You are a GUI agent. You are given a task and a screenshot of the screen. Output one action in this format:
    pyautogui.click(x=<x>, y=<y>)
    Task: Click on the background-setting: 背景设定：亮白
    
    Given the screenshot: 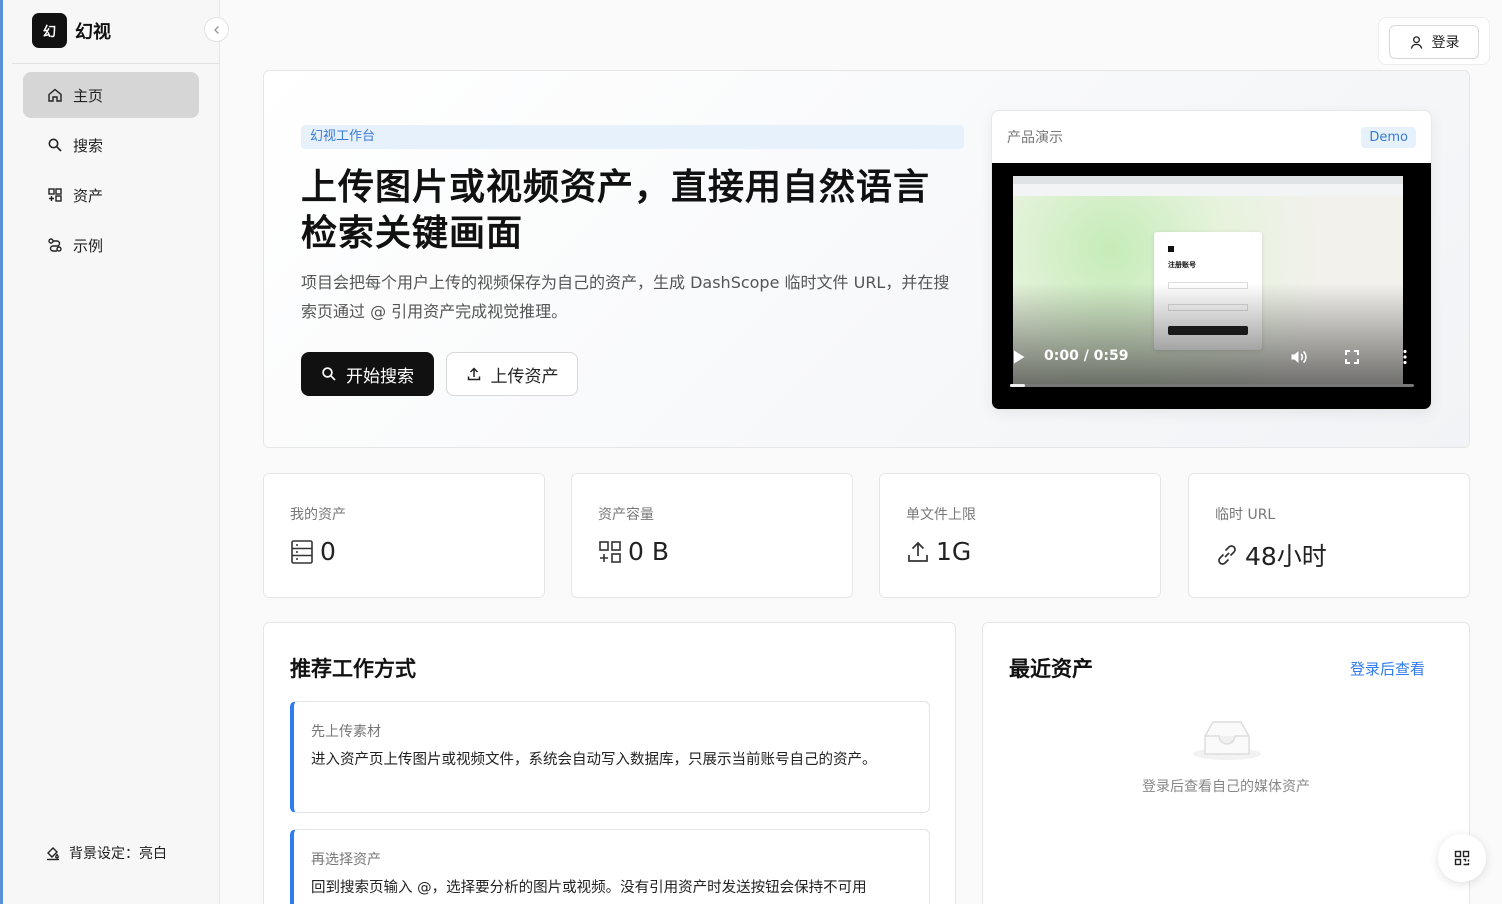 What is the action you would take?
    pyautogui.click(x=106, y=853)
    